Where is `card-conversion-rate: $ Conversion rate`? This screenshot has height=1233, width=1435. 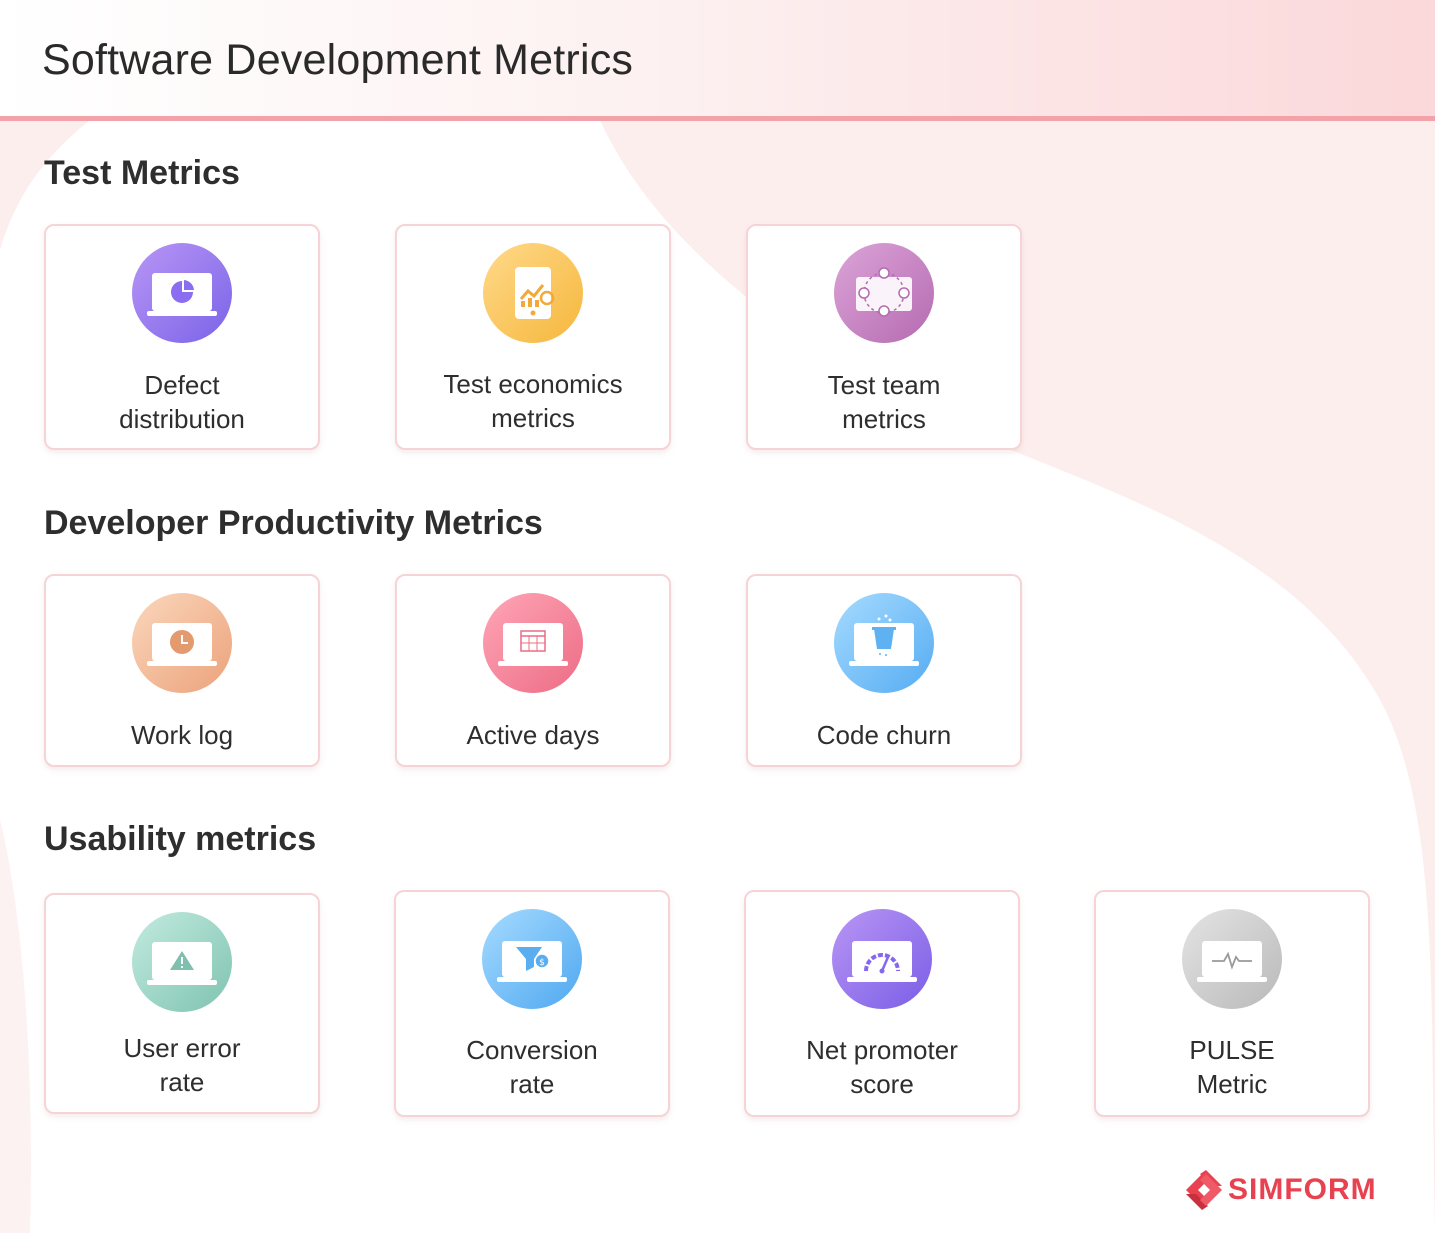
card-conversion-rate: $ Conversion rate is located at coordinates (532, 1003).